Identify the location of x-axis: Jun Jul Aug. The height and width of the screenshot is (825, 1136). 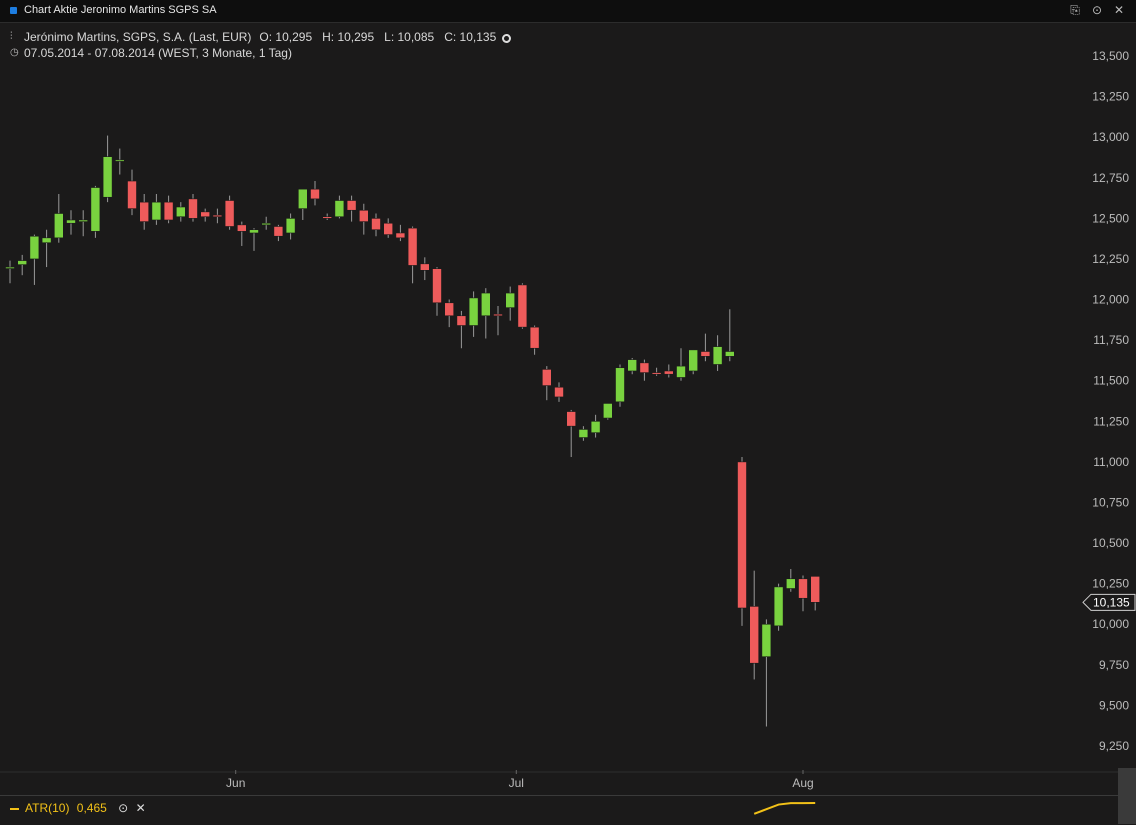
(520, 780).